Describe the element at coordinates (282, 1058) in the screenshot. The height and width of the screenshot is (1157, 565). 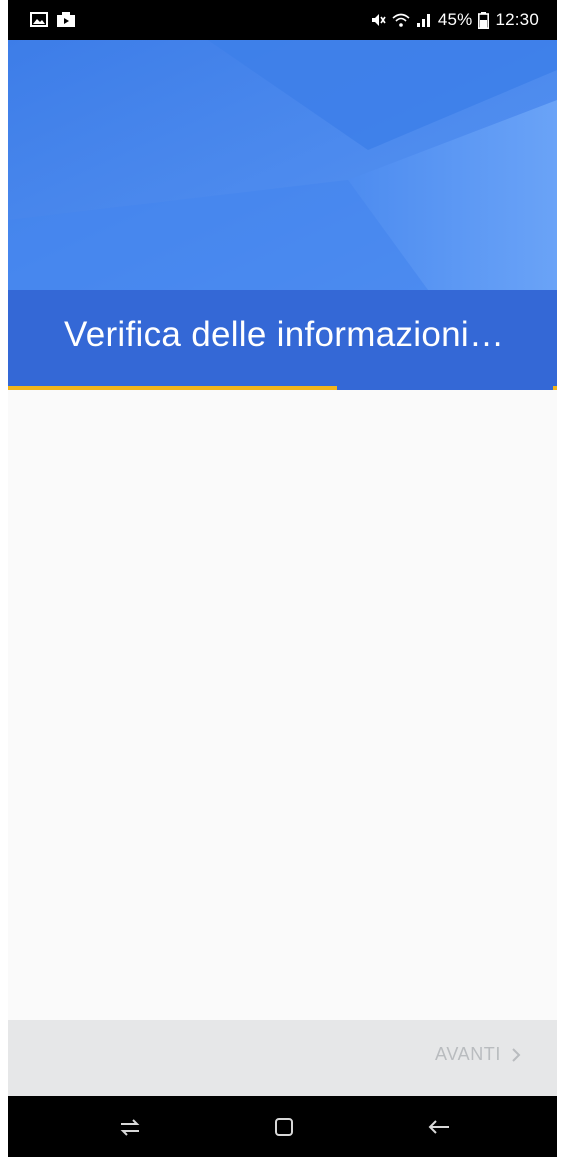
I see `bottom-action-bar: AVANTI` at that location.